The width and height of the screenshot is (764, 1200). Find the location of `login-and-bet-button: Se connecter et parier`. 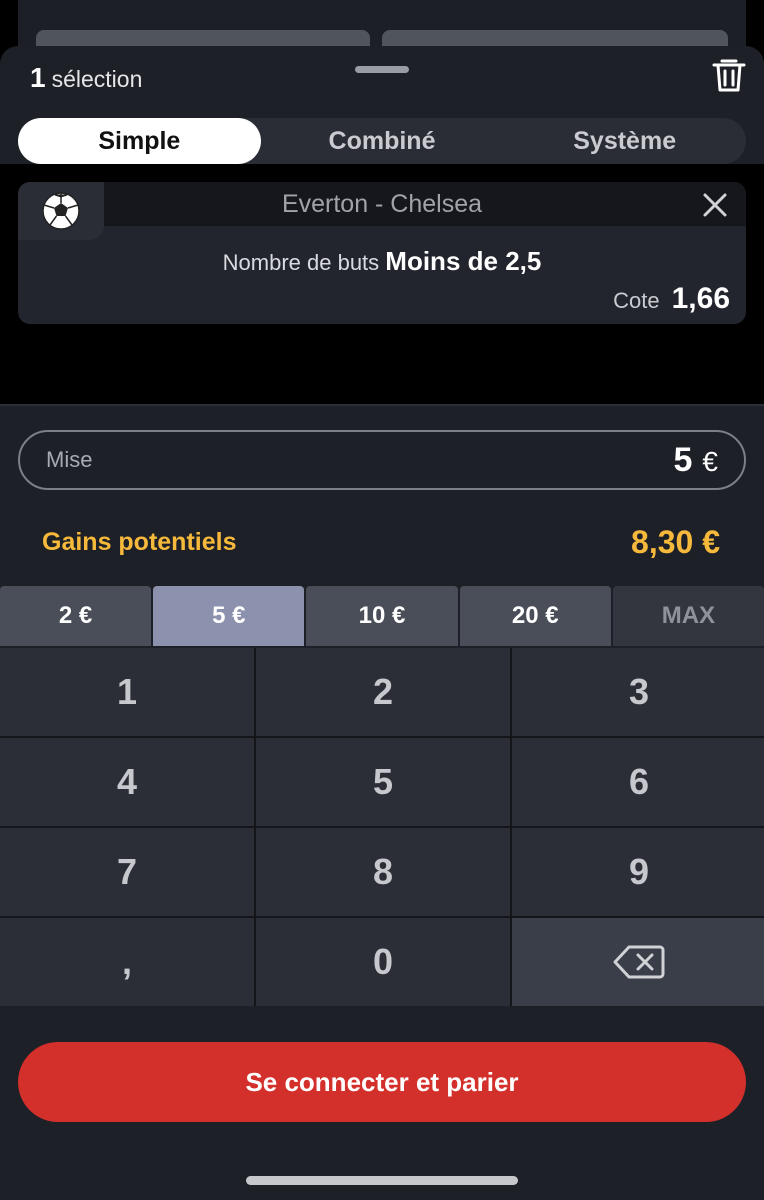

login-and-bet-button: Se connecter et parier is located at coordinates (382, 1082).